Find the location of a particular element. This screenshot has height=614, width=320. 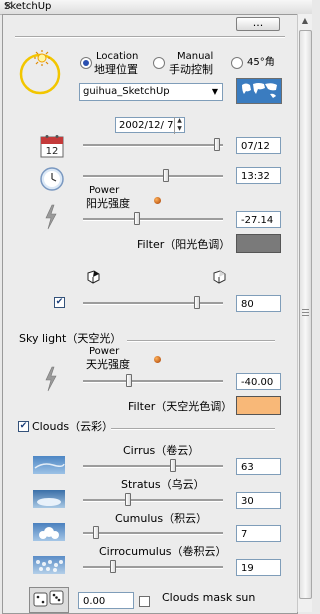

sky-power-label-en: Power is located at coordinates (104, 351).